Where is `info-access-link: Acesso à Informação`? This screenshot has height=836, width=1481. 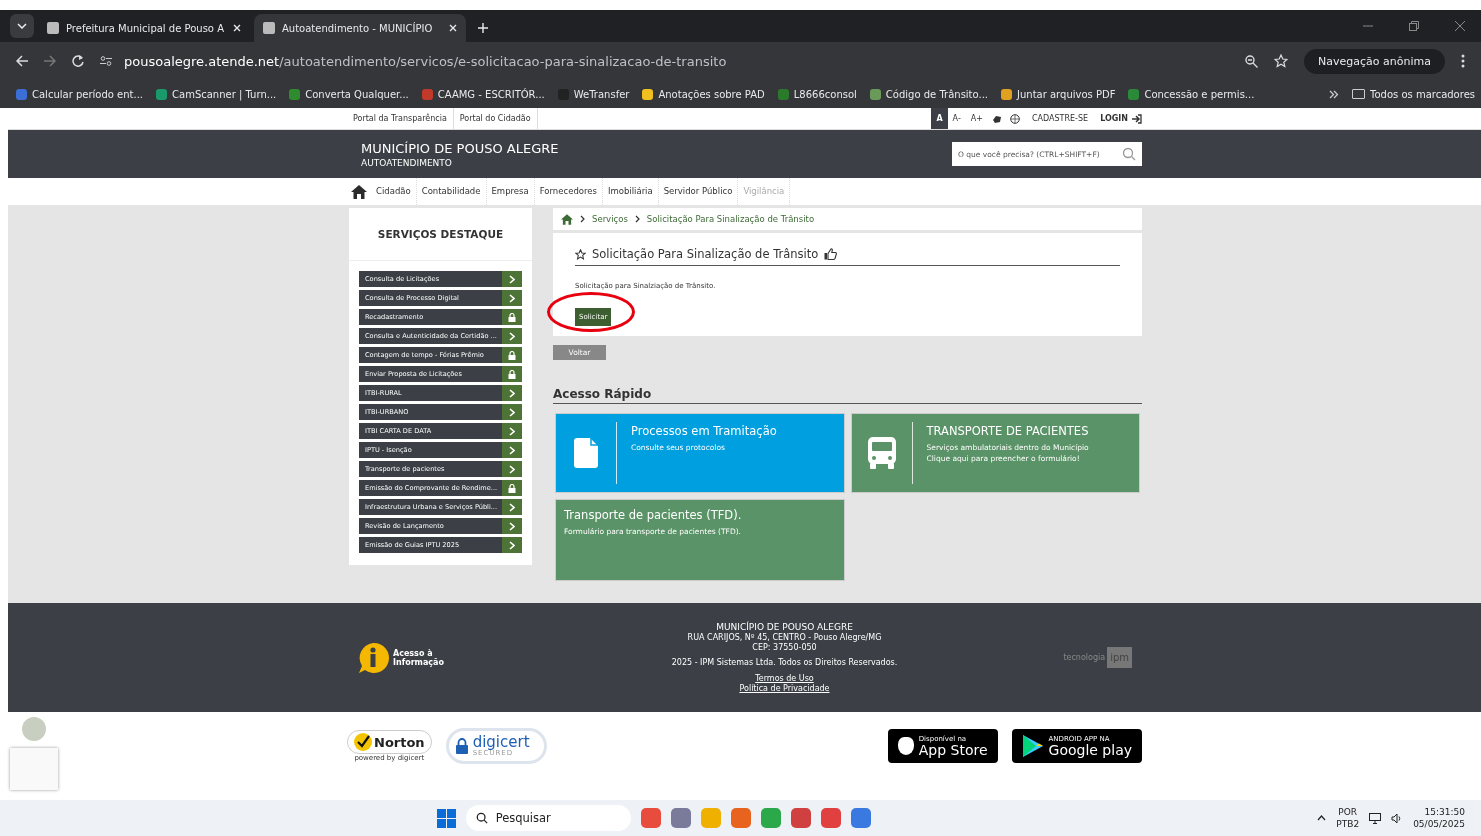 info-access-link: Acesso à Informação is located at coordinates (423, 657).